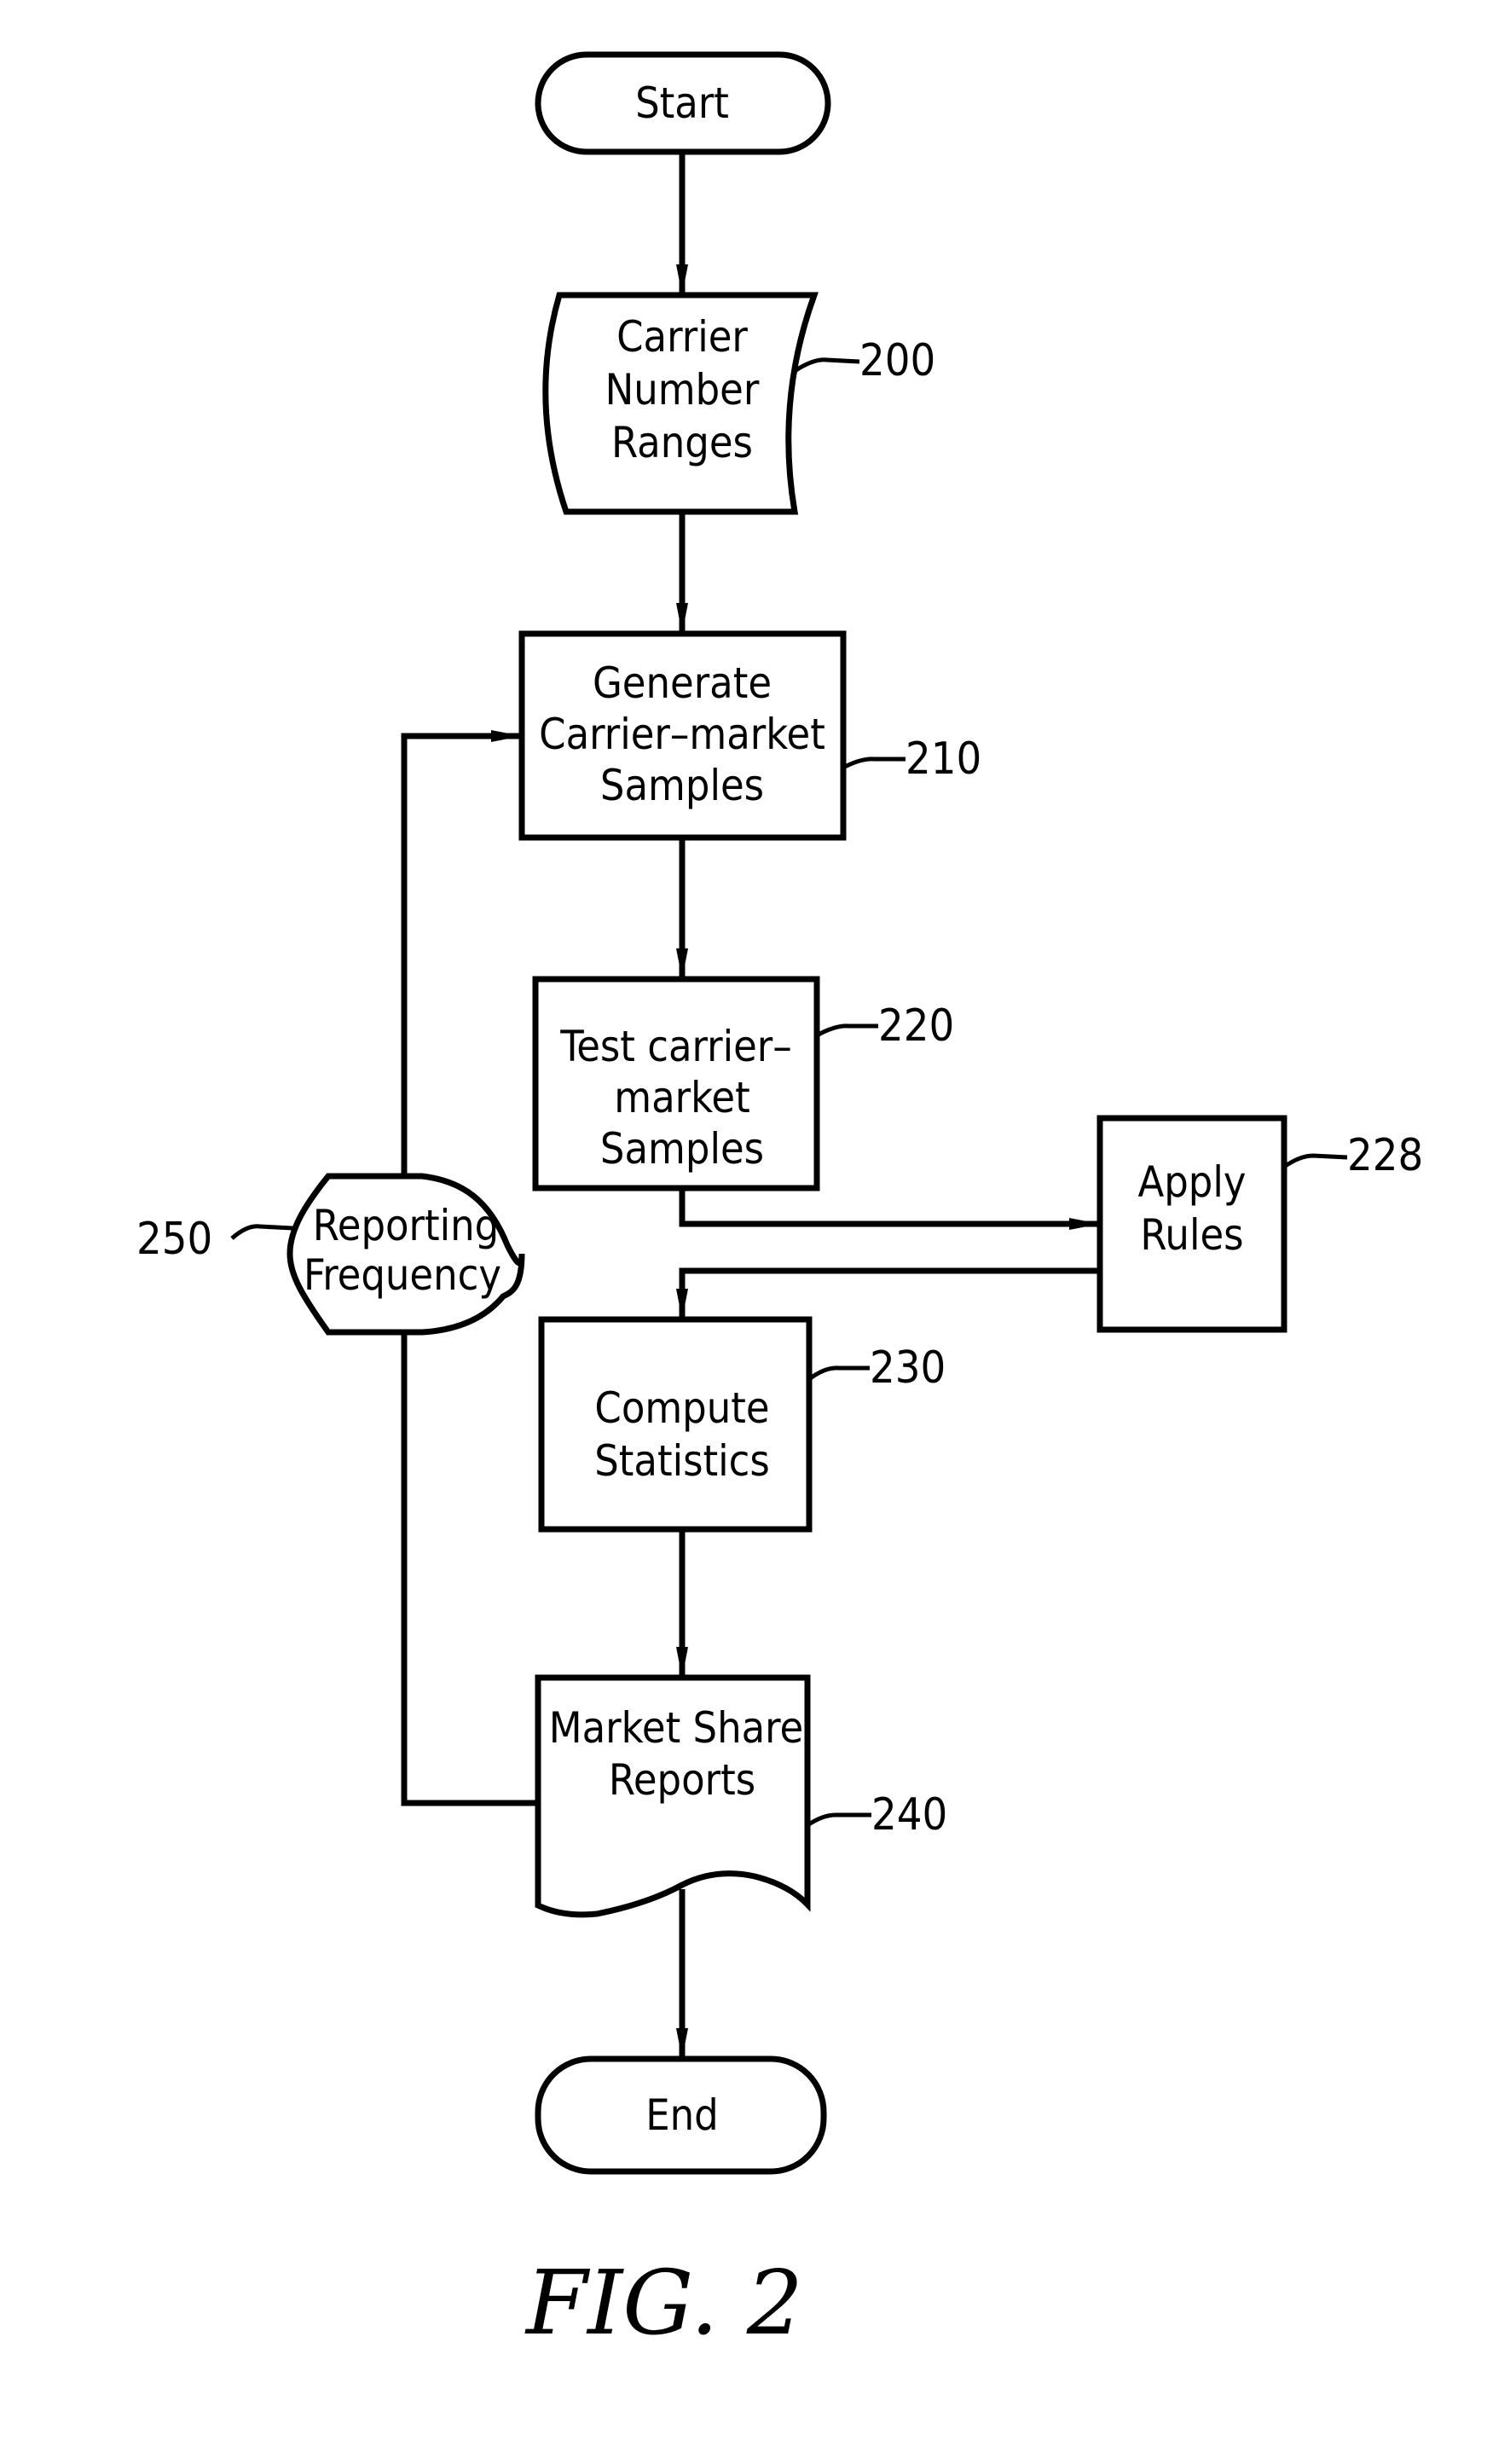 The height and width of the screenshot is (2464, 1487). What do you see at coordinates (944, 759) in the screenshot?
I see `ref-210: 210` at bounding box center [944, 759].